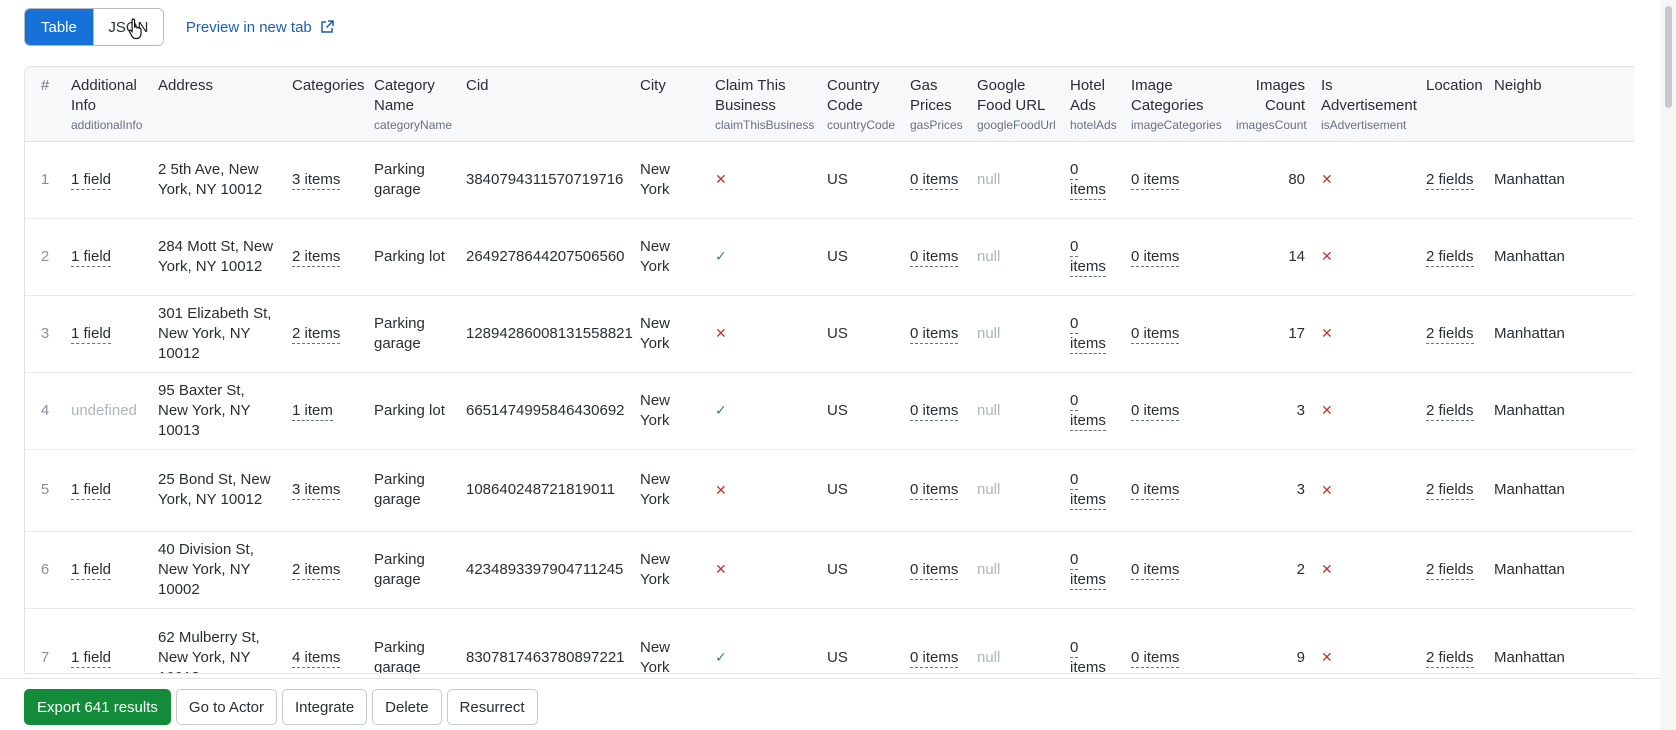  What do you see at coordinates (545, 640) in the screenshot?
I see `cid-cell: 8307817463780897221` at bounding box center [545, 640].